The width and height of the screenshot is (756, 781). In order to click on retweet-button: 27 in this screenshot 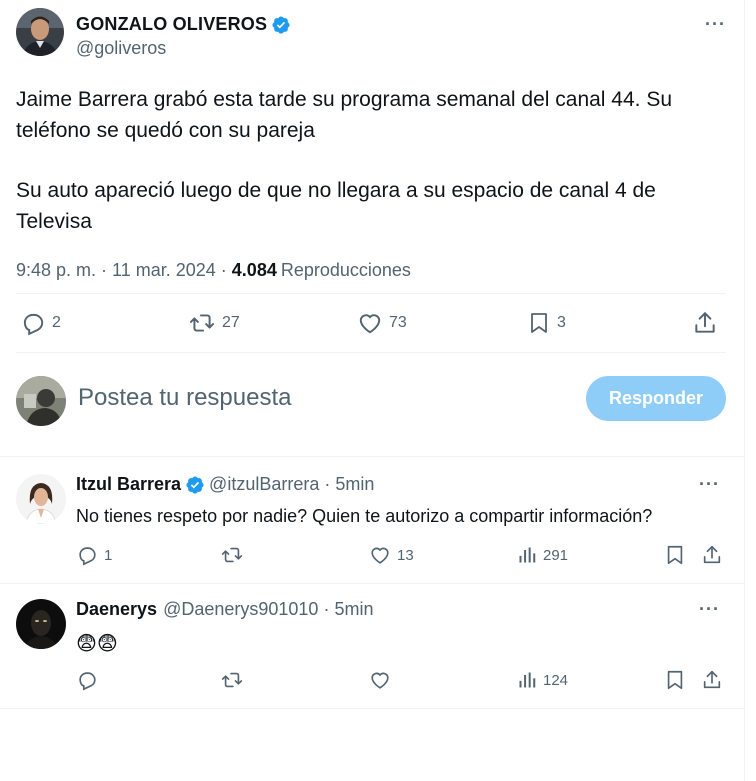, I will do `click(214, 323)`.